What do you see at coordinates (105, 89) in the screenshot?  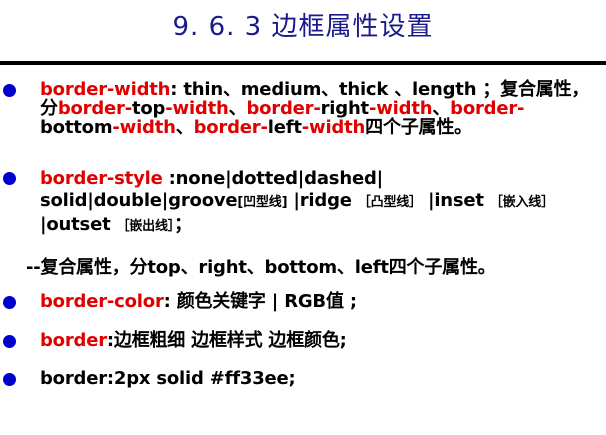 I see `keyword-segment: border-width` at bounding box center [105, 89].